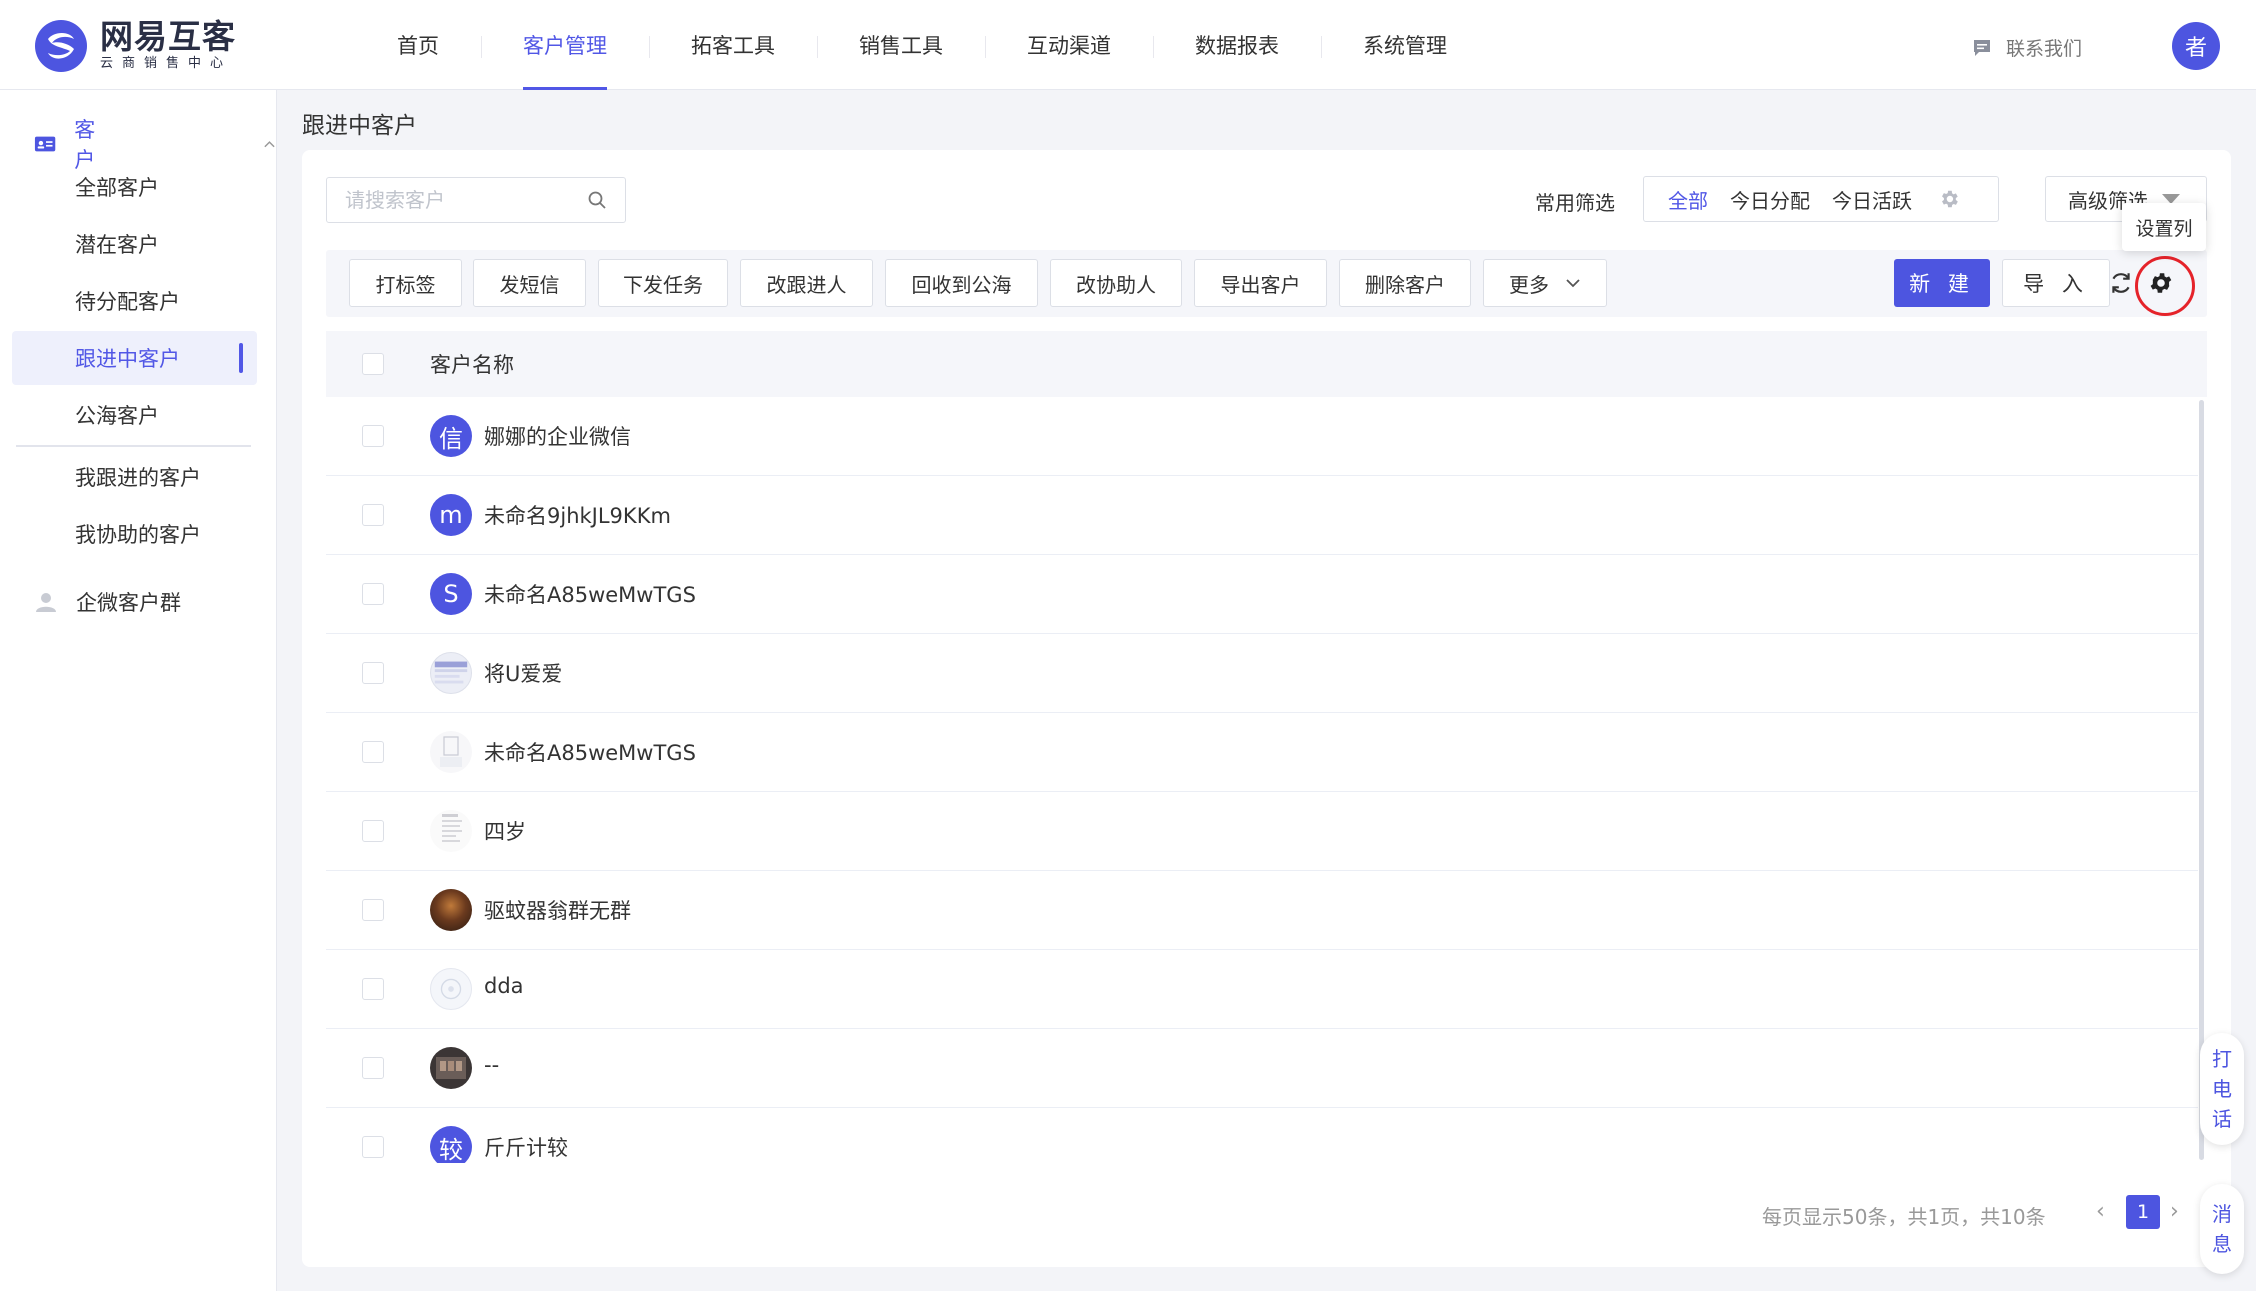 Image resolution: width=2256 pixels, height=1291 pixels. What do you see at coordinates (961, 283) in the screenshot?
I see `recycle-to-pool-button: 回收到公海` at bounding box center [961, 283].